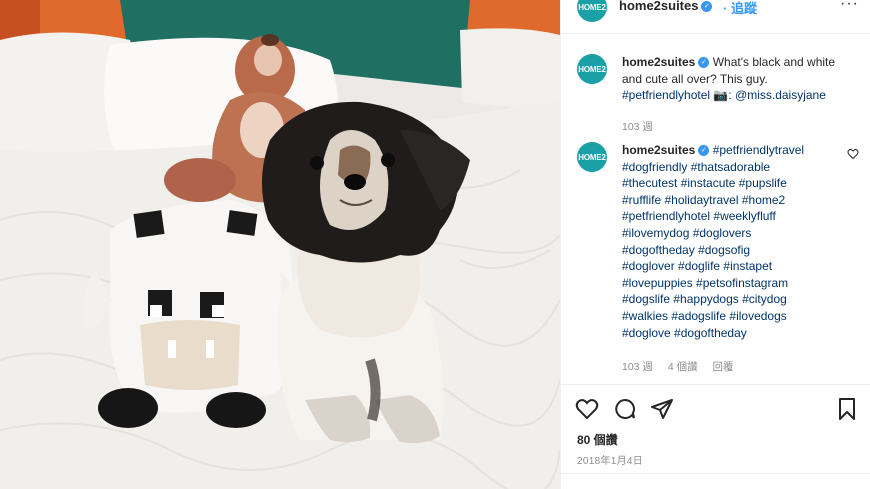 The height and width of the screenshot is (489, 870). What do you see at coordinates (849, 6) in the screenshot?
I see `more-icon: ···` at bounding box center [849, 6].